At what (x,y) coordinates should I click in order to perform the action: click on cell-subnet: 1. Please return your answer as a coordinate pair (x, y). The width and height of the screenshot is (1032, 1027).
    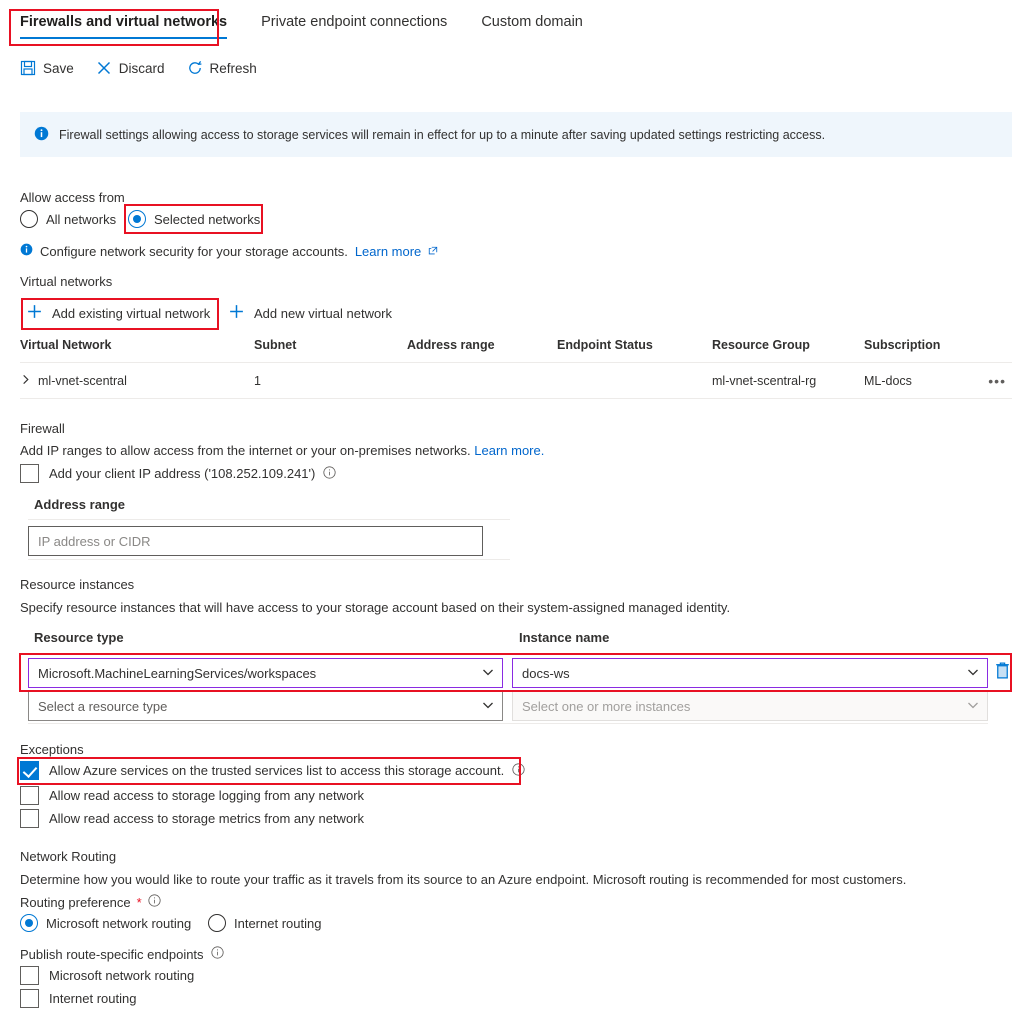
    Looking at the image, I should click on (257, 380).